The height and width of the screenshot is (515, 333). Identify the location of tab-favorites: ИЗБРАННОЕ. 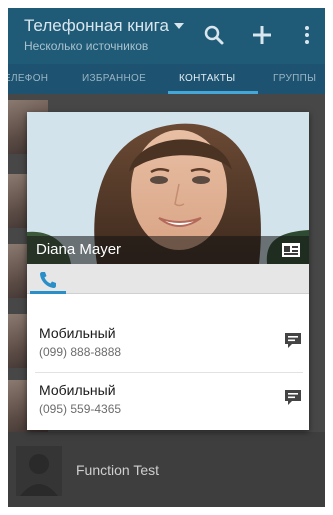
(114, 79).